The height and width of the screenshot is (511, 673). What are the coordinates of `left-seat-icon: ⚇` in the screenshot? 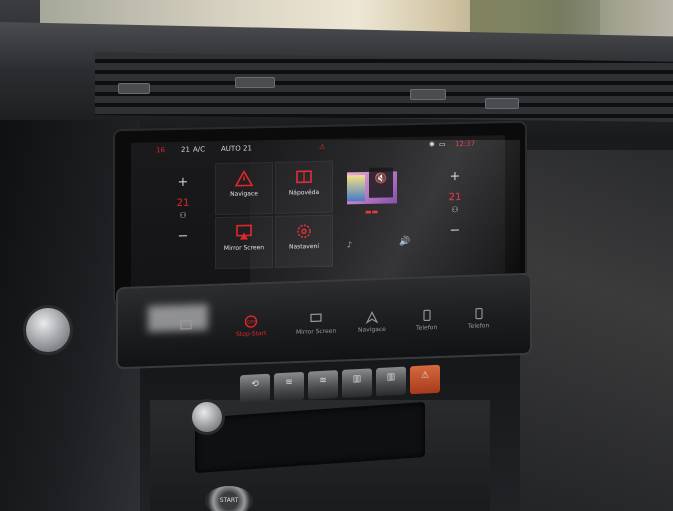 It's located at (183, 215).